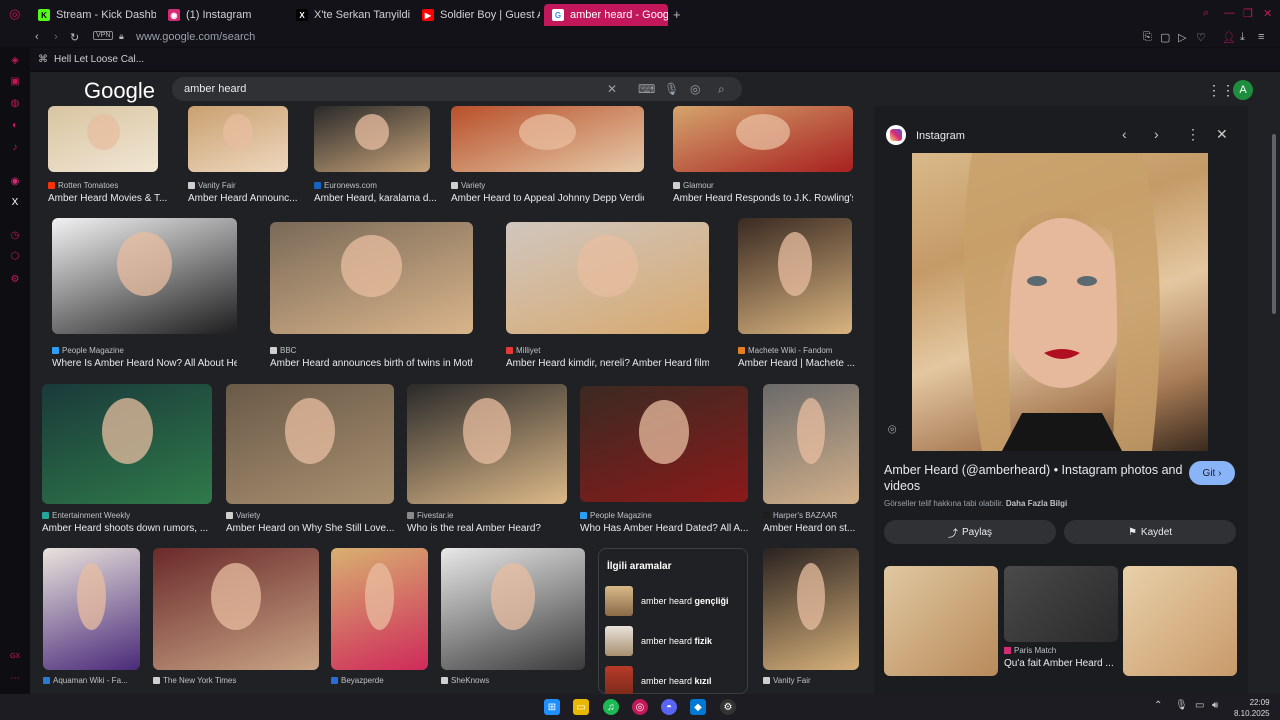 Image resolution: width=1280 pixels, height=720 pixels. What do you see at coordinates (646, 89) in the screenshot?
I see `keyboard-icon: ⌨` at bounding box center [646, 89].